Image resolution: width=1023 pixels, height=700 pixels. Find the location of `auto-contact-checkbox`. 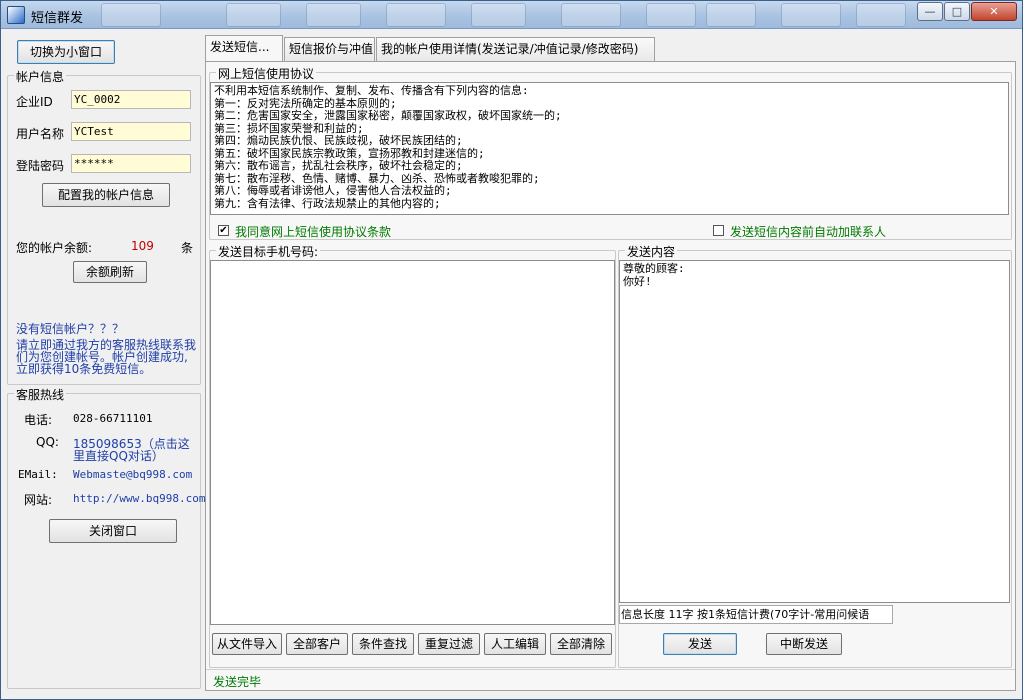

auto-contact-checkbox is located at coordinates (718, 230).